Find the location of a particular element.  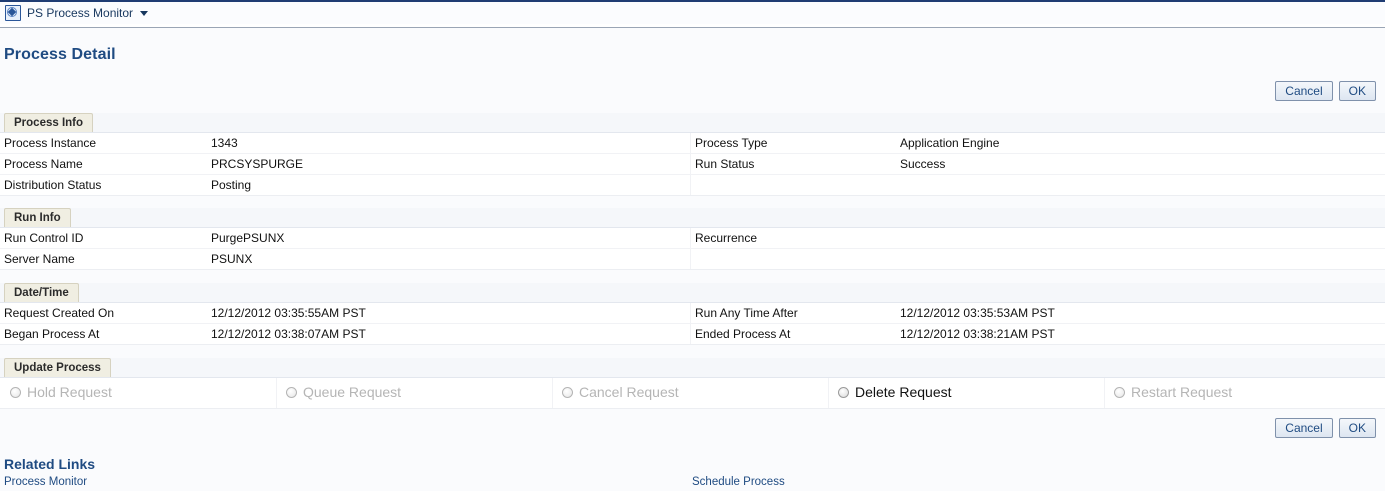

radio-label: Restart Request is located at coordinates (1182, 392).